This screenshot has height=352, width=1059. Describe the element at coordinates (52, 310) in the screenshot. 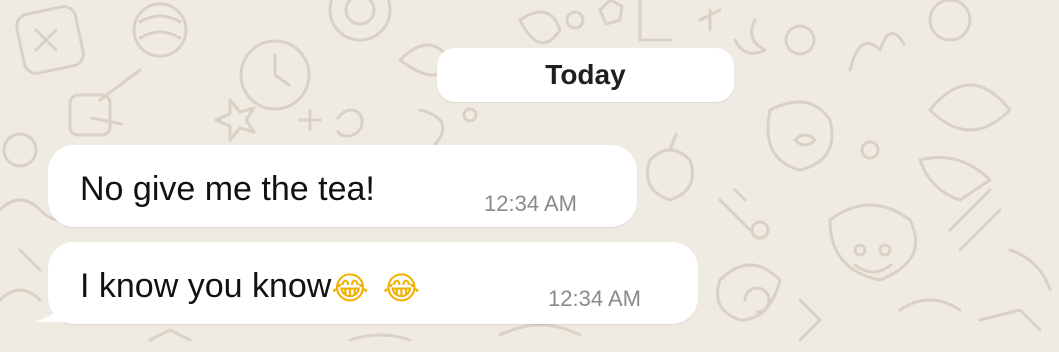

I see `bubble-tail-icon` at that location.